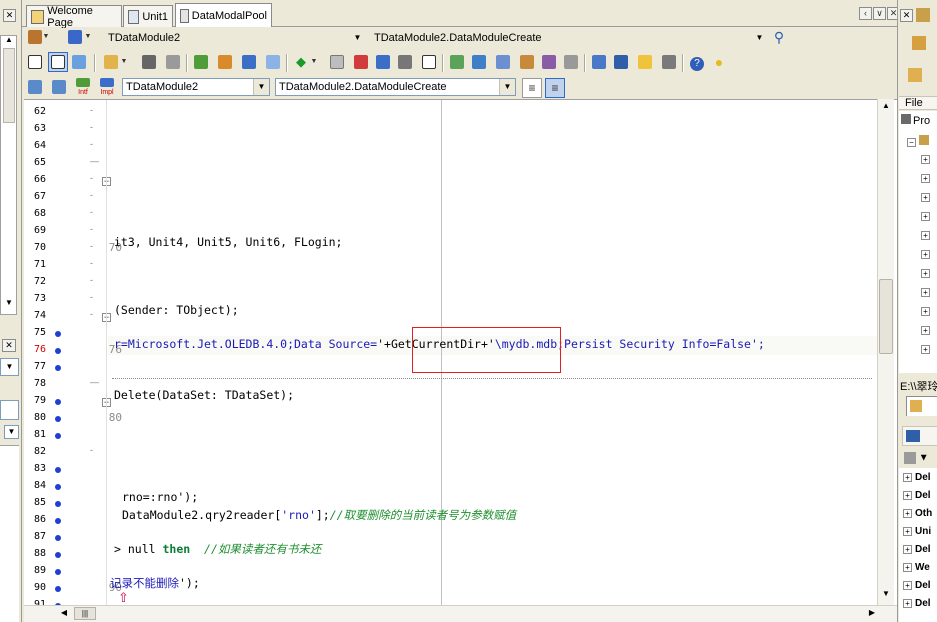 This screenshot has height=622, width=937. What do you see at coordinates (58, 62) in the screenshot?
I see `view-unit-icon` at bounding box center [58, 62].